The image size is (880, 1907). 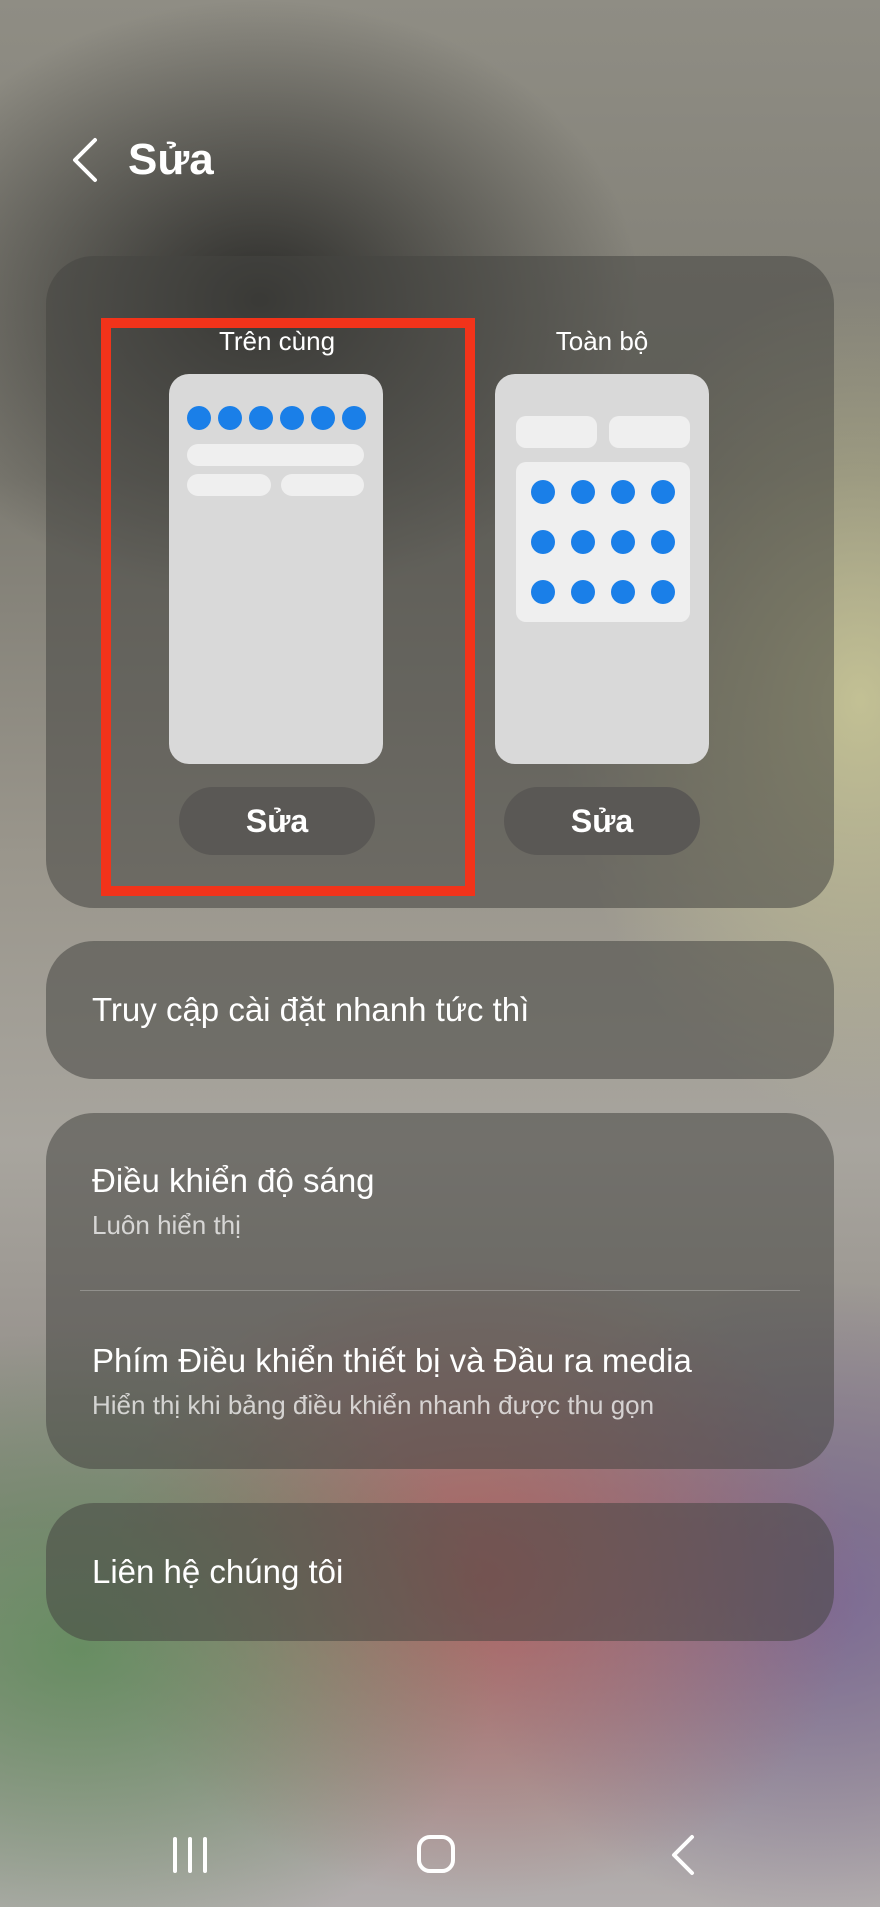 I want to click on selection-highlight, so click(x=288, y=607).